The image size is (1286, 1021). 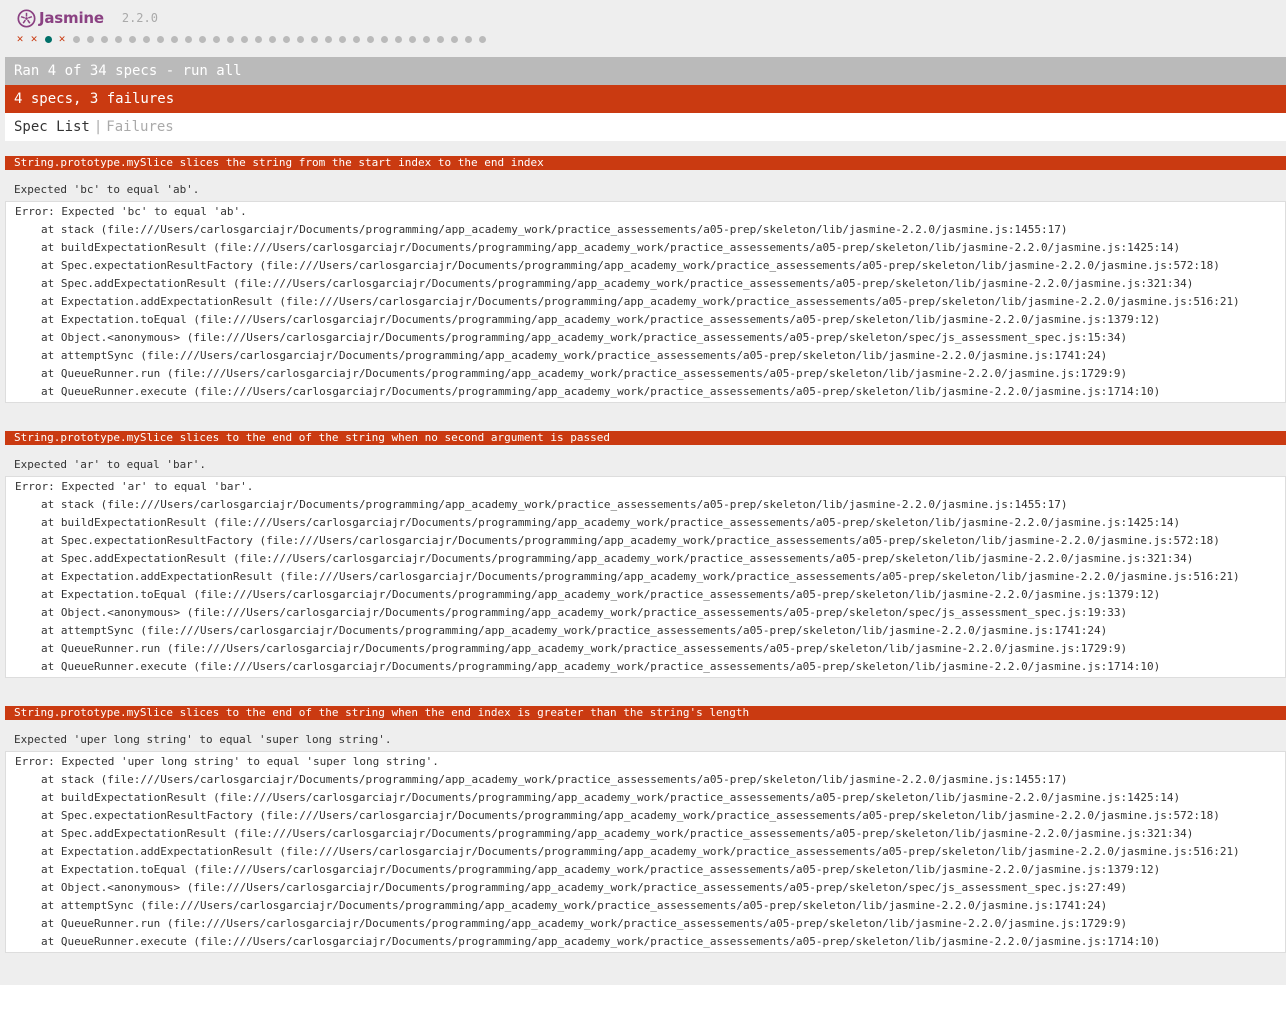 What do you see at coordinates (94, 99) in the screenshot?
I see `summary-label: 4 specs, 3 failures` at bounding box center [94, 99].